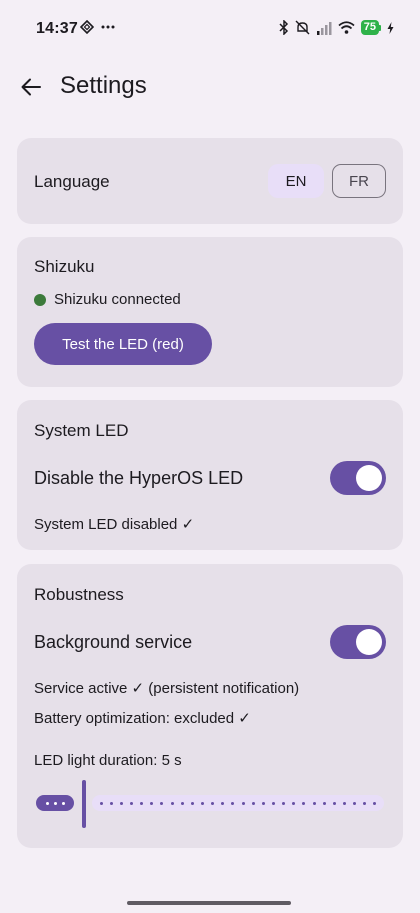  I want to click on status-left-icons, so click(97, 27).